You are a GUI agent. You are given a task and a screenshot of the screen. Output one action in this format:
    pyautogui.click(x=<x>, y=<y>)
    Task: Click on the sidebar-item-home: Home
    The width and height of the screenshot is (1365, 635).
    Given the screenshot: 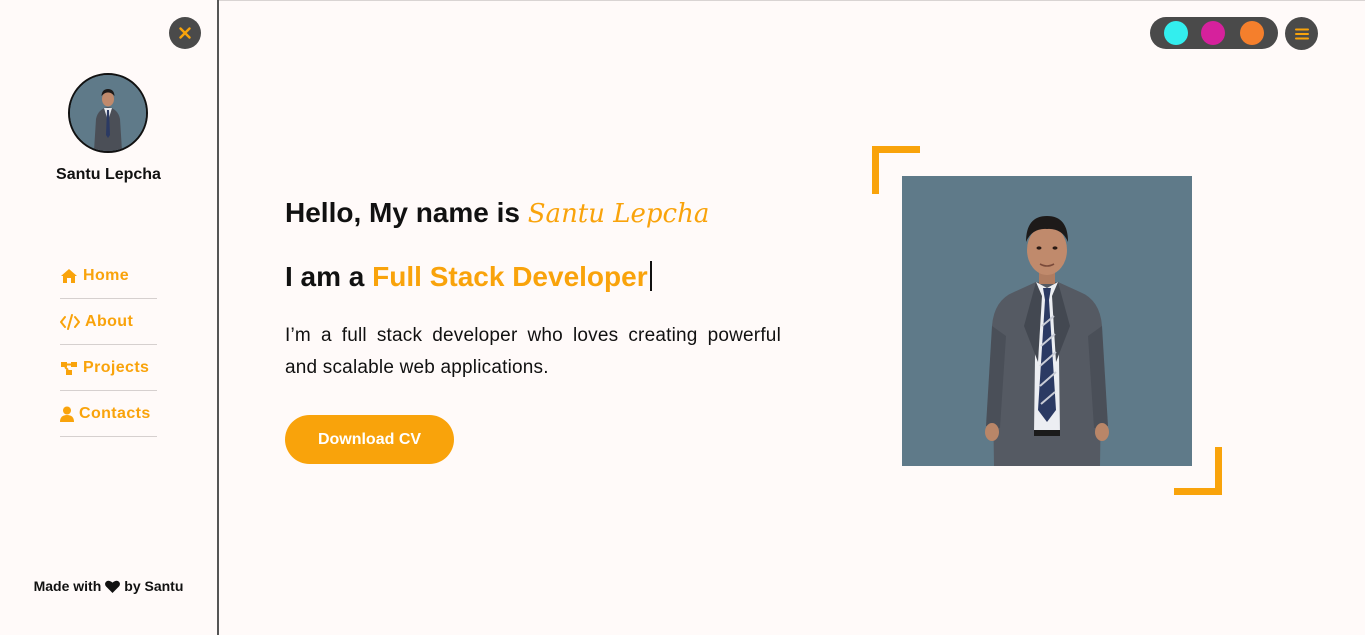 What is the action you would take?
    pyautogui.click(x=108, y=276)
    